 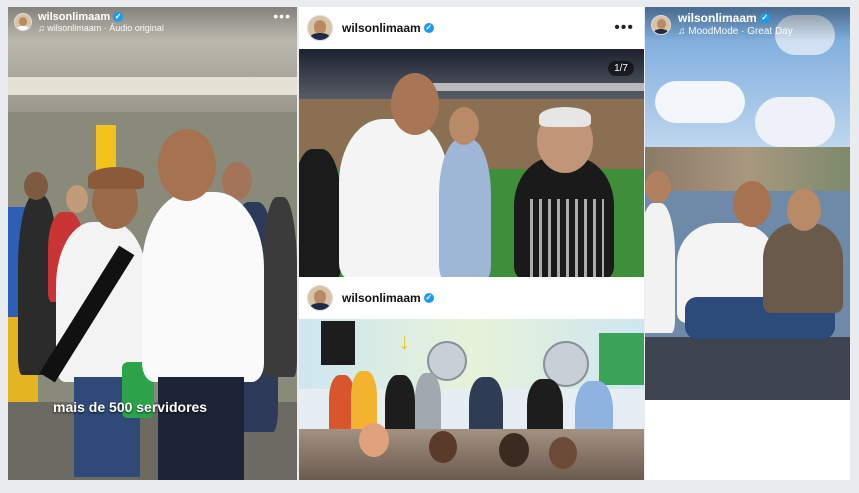 I want to click on man-left-edge, so click(x=660, y=268).